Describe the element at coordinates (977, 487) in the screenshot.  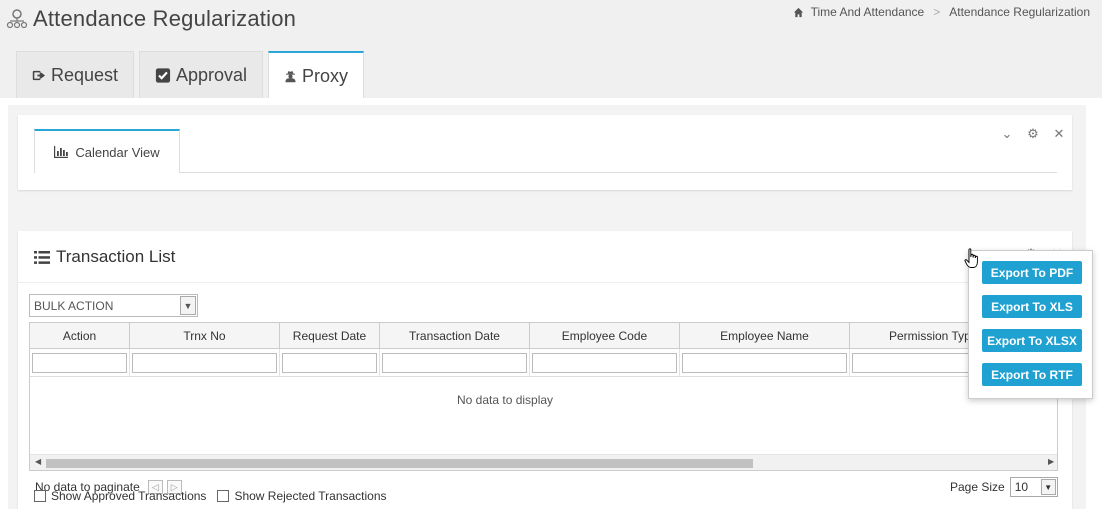
I see `page-size-label: Page Size` at that location.